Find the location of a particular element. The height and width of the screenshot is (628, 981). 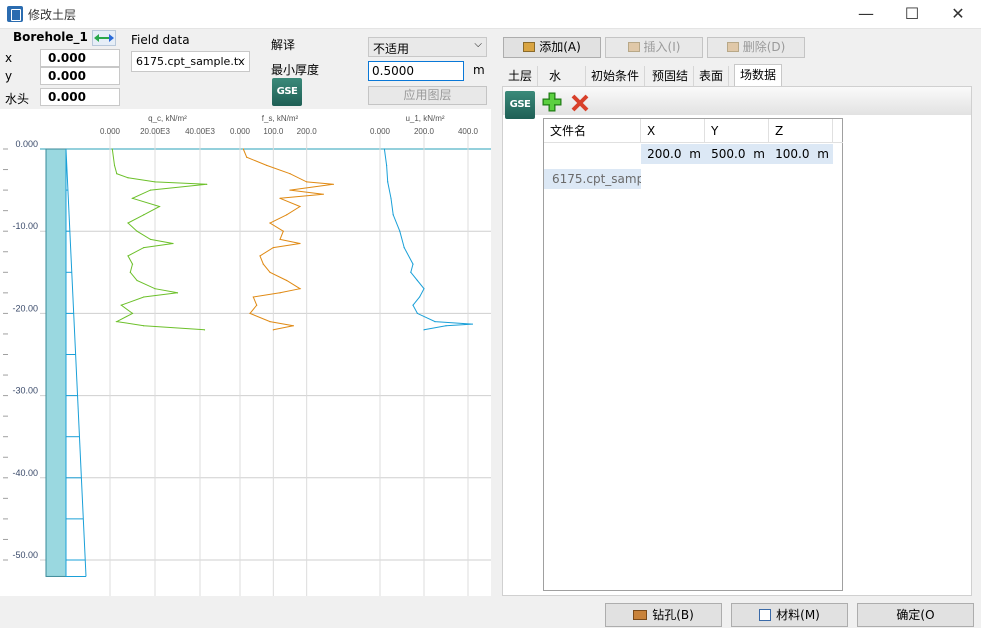

gse-icon: GSE is located at coordinates (287, 92).